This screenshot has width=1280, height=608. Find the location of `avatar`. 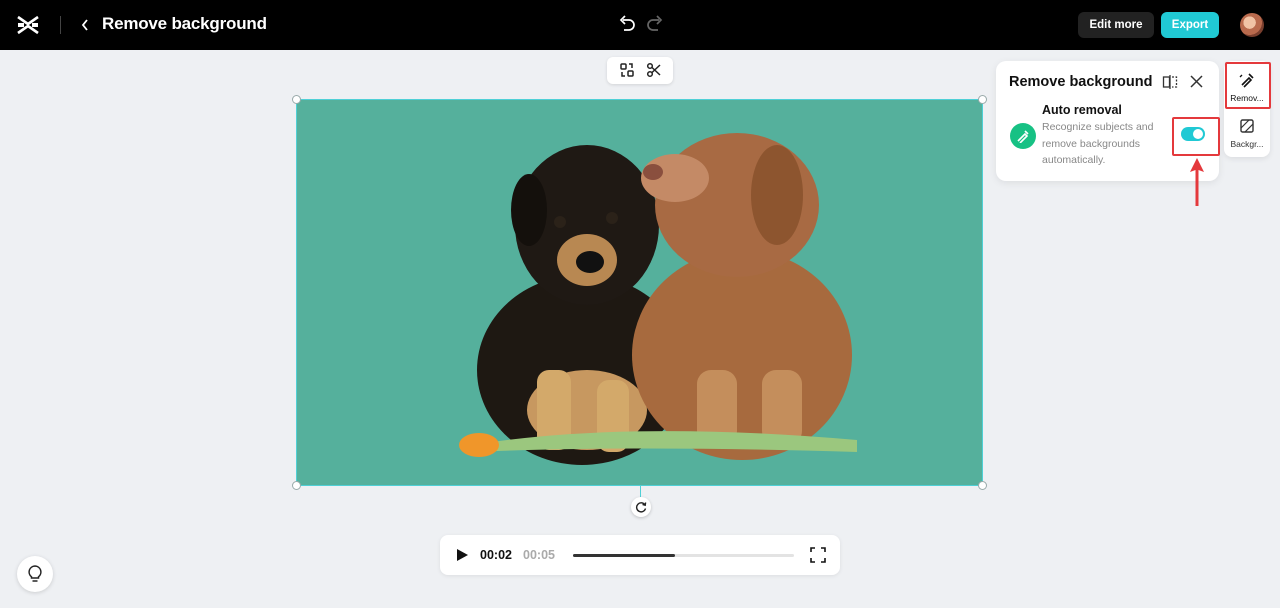

avatar is located at coordinates (1252, 25).